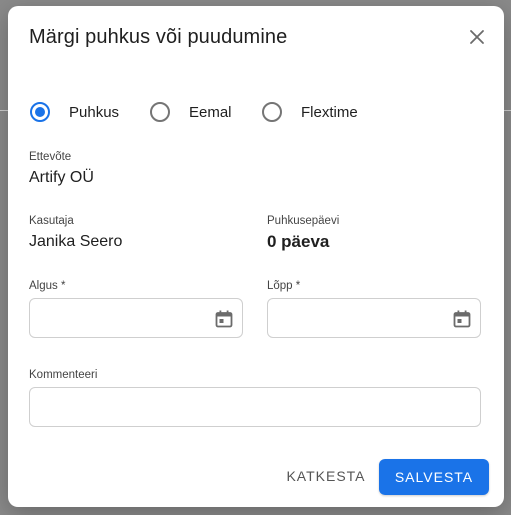 This screenshot has width=511, height=515. I want to click on comment-input, so click(255, 407).